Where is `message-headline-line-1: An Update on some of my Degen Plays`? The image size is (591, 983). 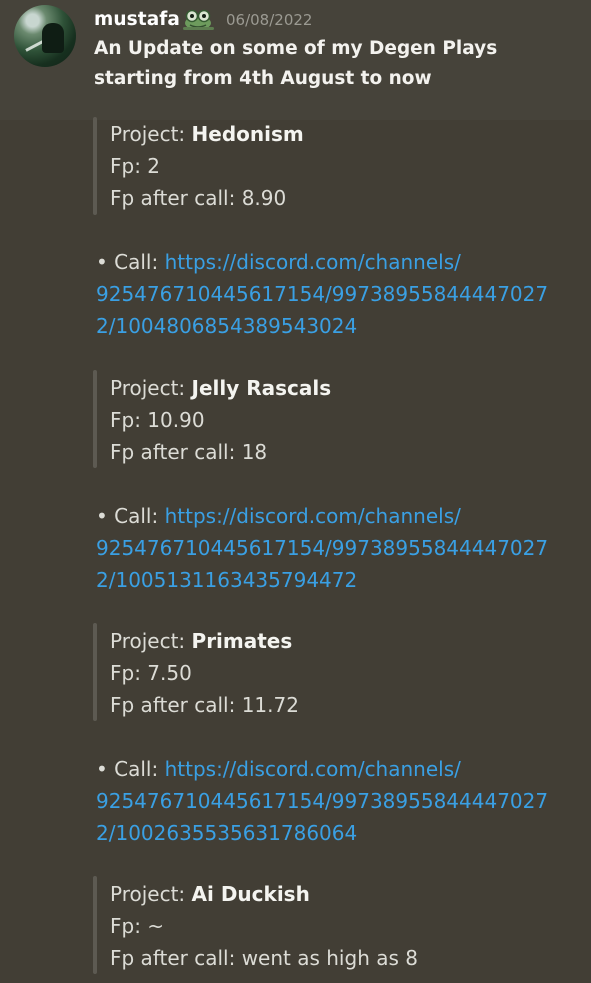
message-headline-line-1: An Update on some of my Degen Plays is located at coordinates (296, 48).